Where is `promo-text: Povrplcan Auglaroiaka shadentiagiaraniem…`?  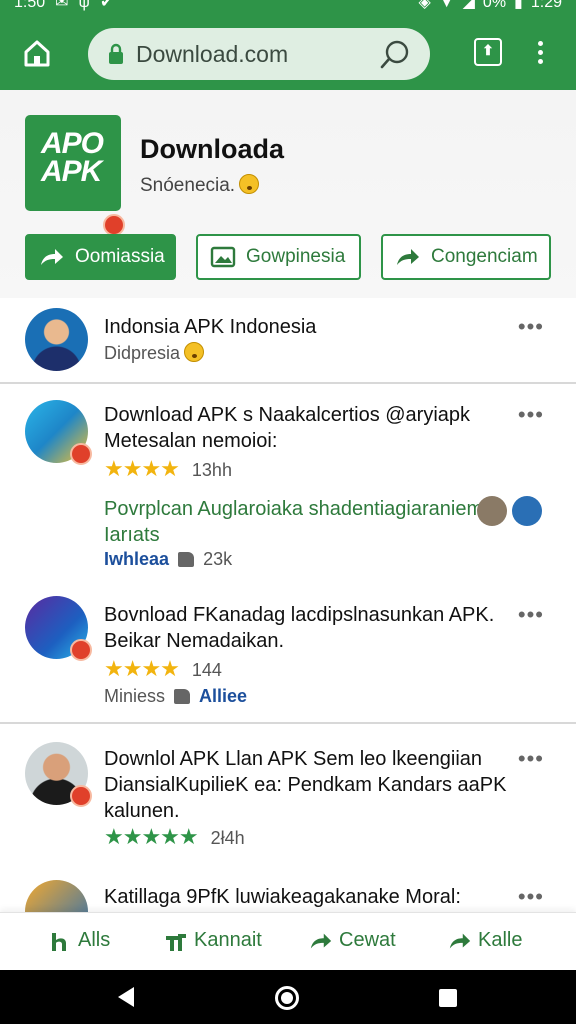 promo-text: Povrplcan Auglaroiaka shadentiagiaraniem… is located at coordinates (293, 522).